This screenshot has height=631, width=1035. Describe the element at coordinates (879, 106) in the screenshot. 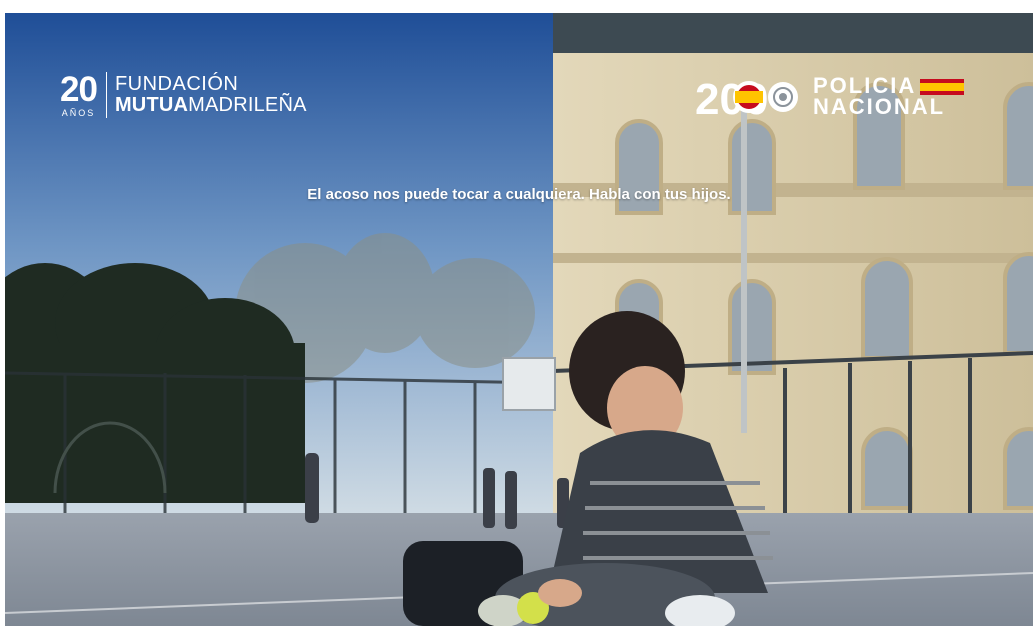

I see `nacional-label: NACIONAL` at that location.